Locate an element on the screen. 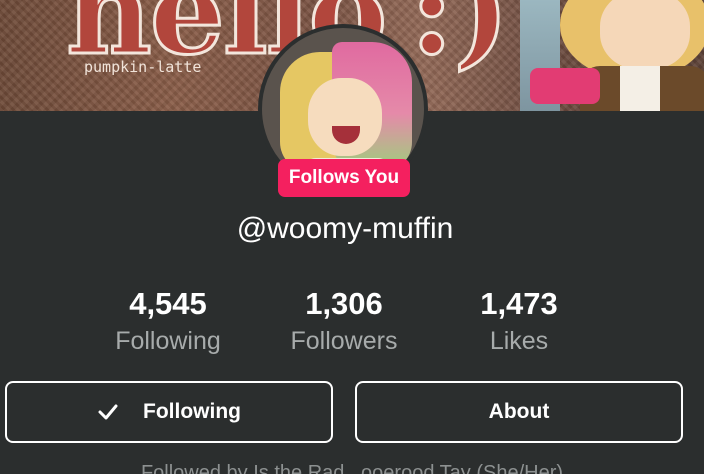  stat-following-count: 4,545 is located at coordinates (168, 303).